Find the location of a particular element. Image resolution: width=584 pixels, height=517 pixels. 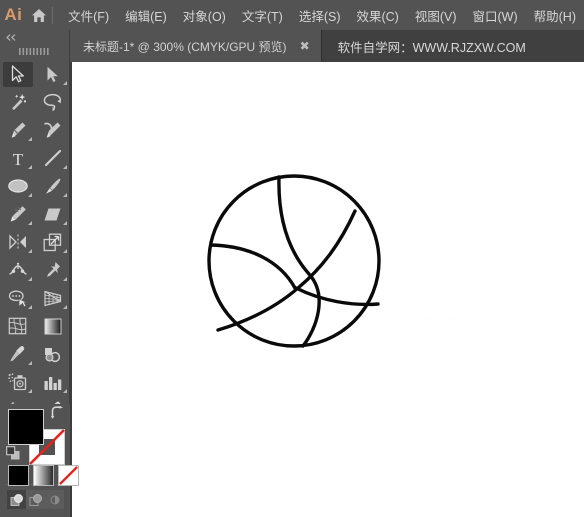

document-tab: 未标题-1* @ 300% (CMYK/GPU 预览) ✖ is located at coordinates (196, 46).